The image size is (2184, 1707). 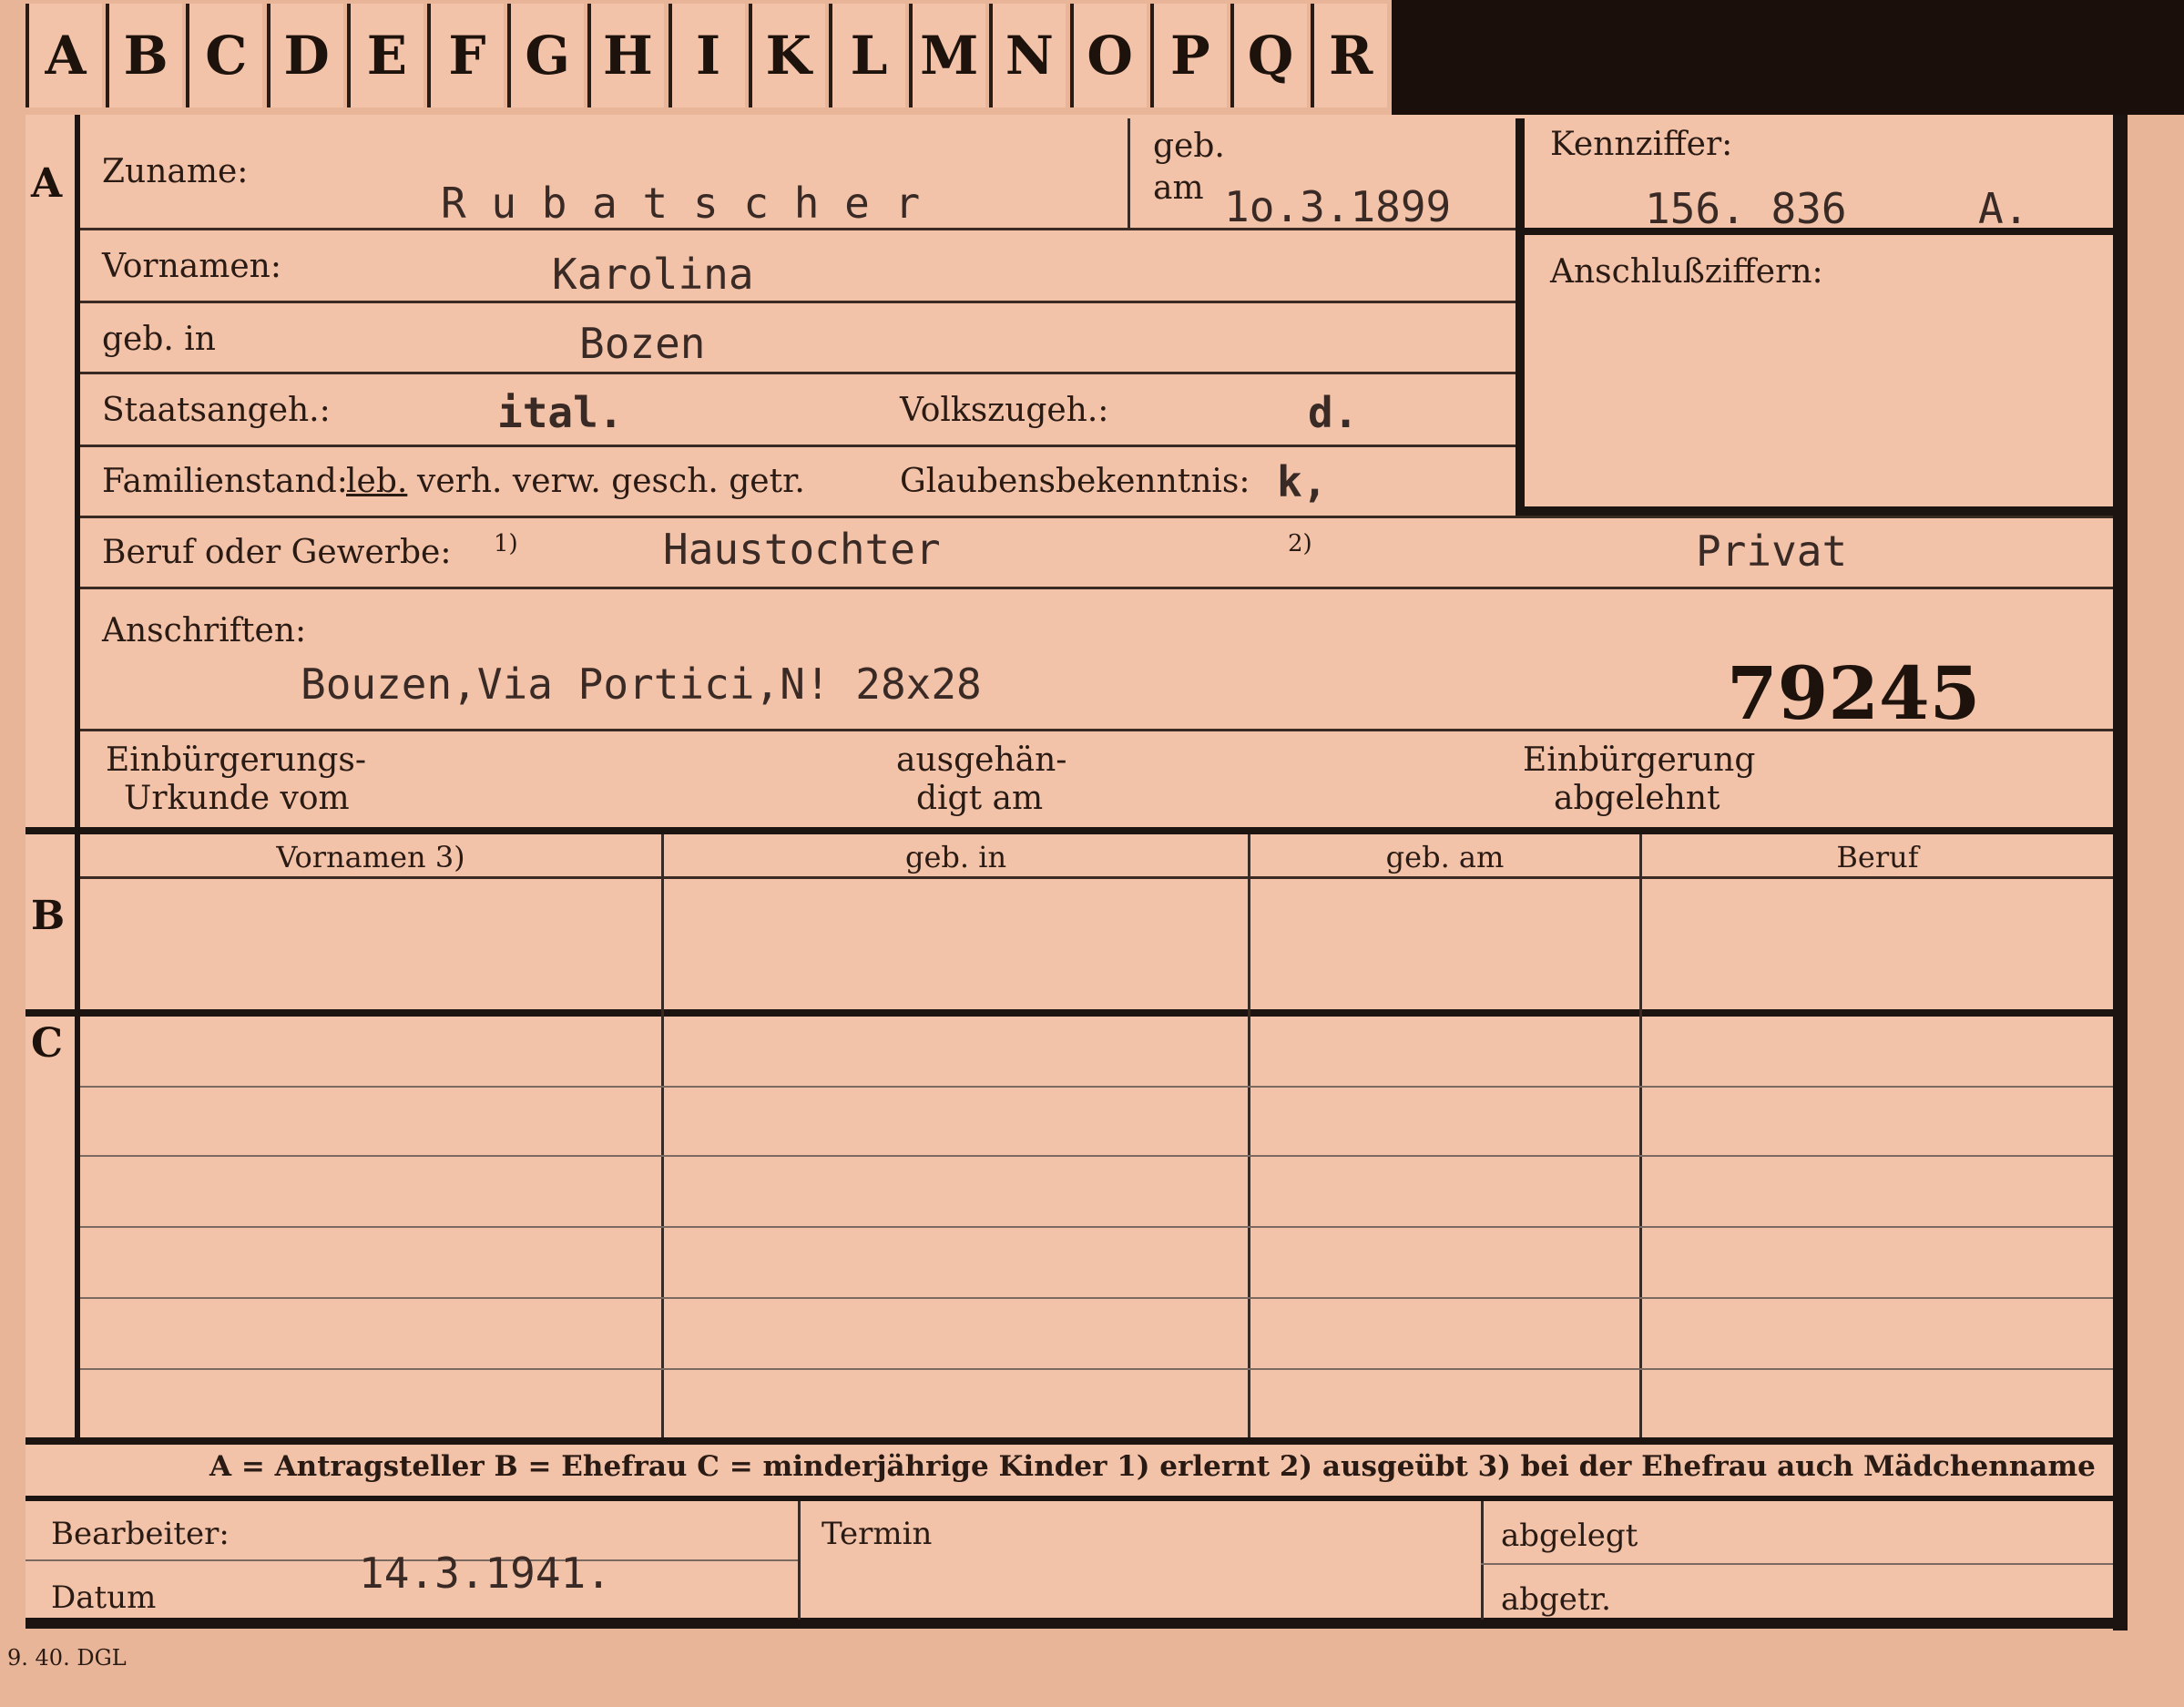 What do you see at coordinates (707, 56) in the screenshot?
I see `letter-tab: I` at bounding box center [707, 56].